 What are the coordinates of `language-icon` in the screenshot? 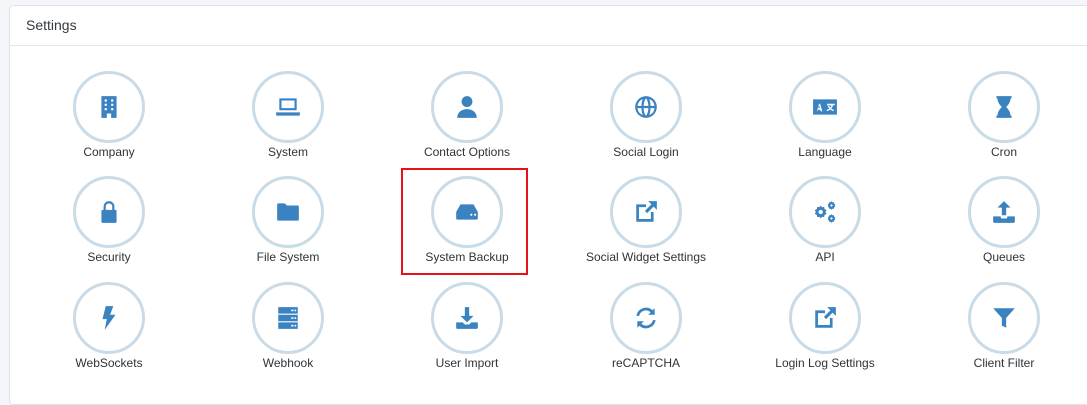 It's located at (825, 107).